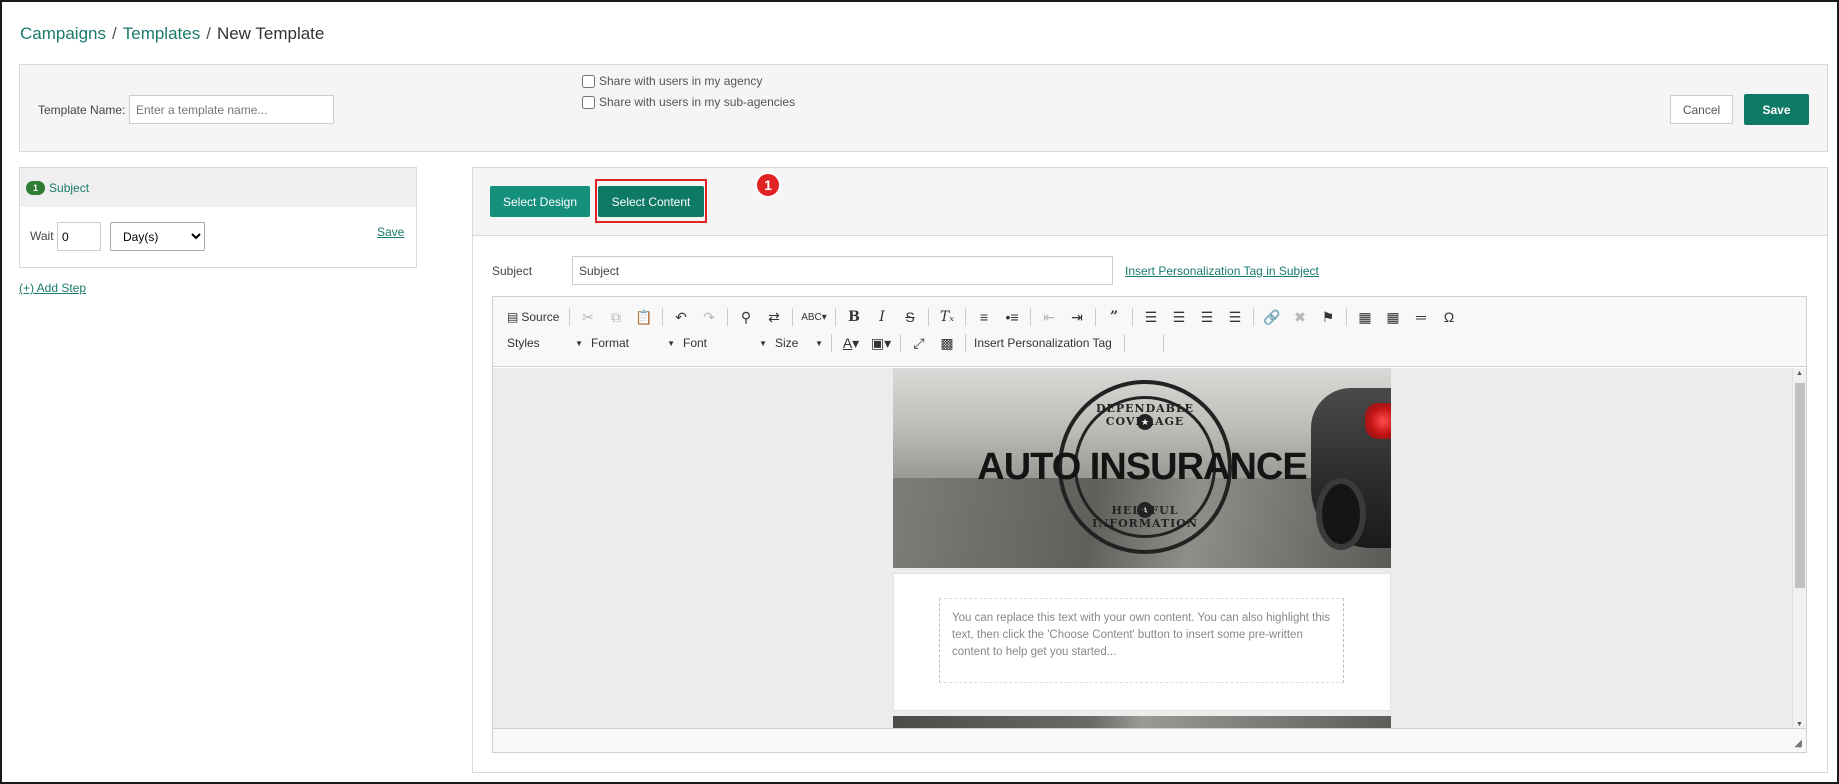  What do you see at coordinates (1077, 317) in the screenshot?
I see `indent-icon: ⇥` at bounding box center [1077, 317].